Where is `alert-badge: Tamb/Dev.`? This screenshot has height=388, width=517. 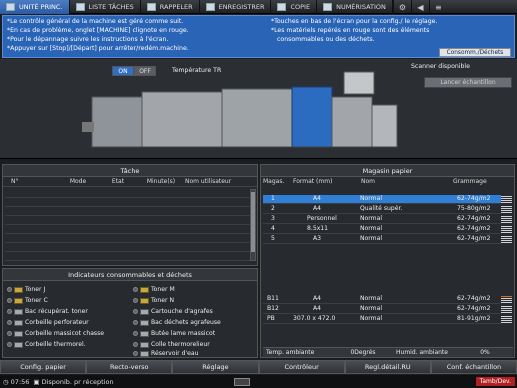
alert-badge: Tamb/Dev. is located at coordinates (495, 381).